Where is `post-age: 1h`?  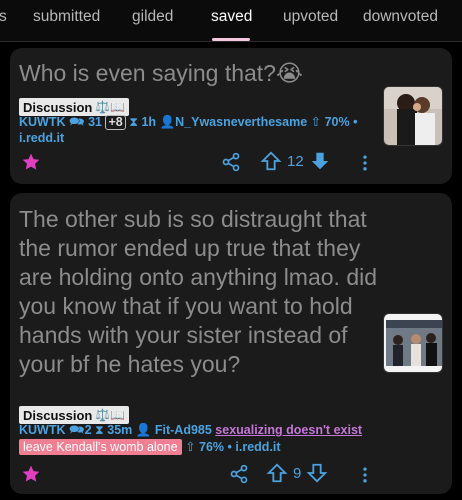
post-age: 1h is located at coordinates (149, 122).